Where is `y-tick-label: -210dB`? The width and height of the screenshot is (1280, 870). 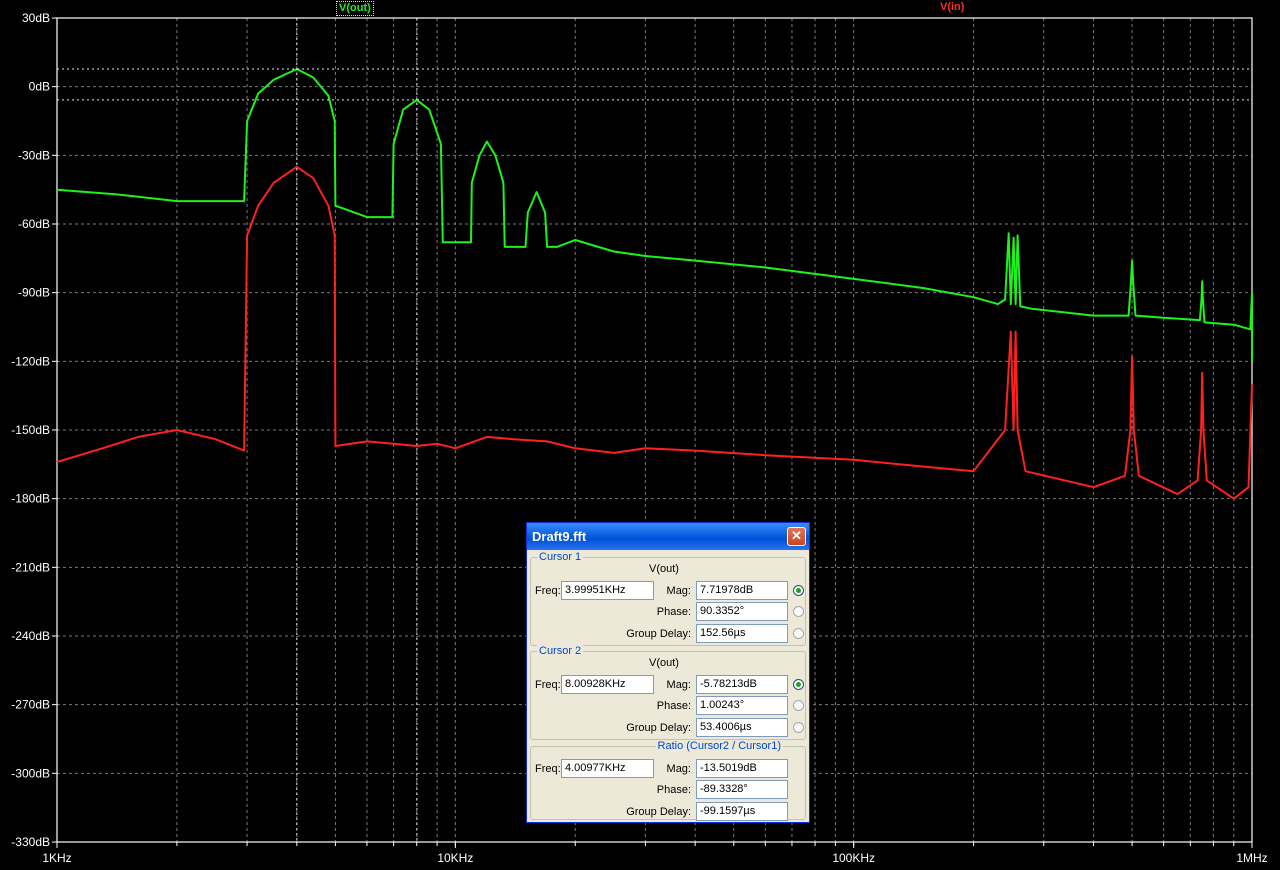 y-tick-label: -210dB is located at coordinates (30, 567).